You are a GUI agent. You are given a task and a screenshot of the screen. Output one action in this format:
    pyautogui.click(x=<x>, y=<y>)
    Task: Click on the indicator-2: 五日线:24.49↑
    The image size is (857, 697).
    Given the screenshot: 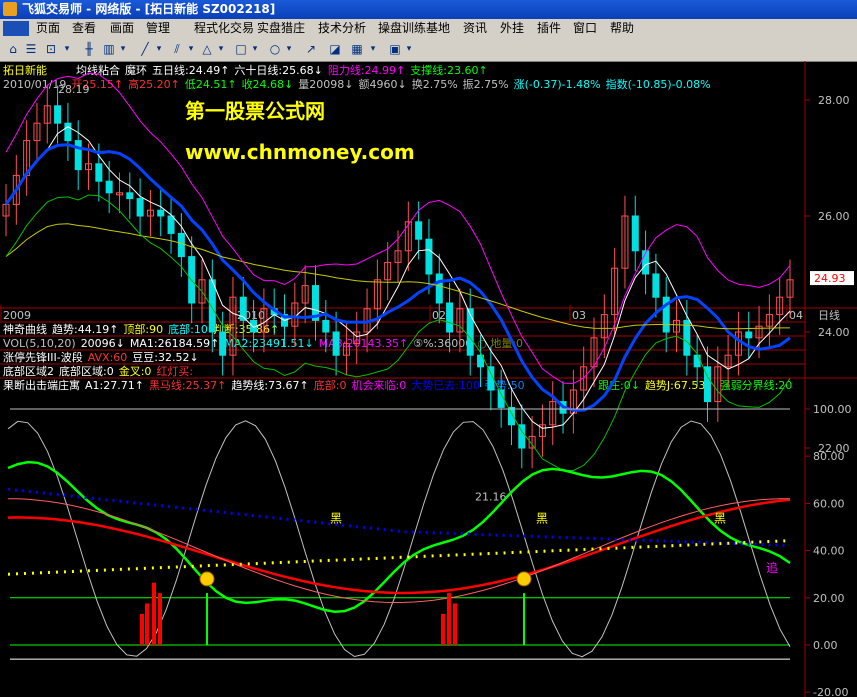 What is the action you would take?
    pyautogui.click(x=190, y=70)
    